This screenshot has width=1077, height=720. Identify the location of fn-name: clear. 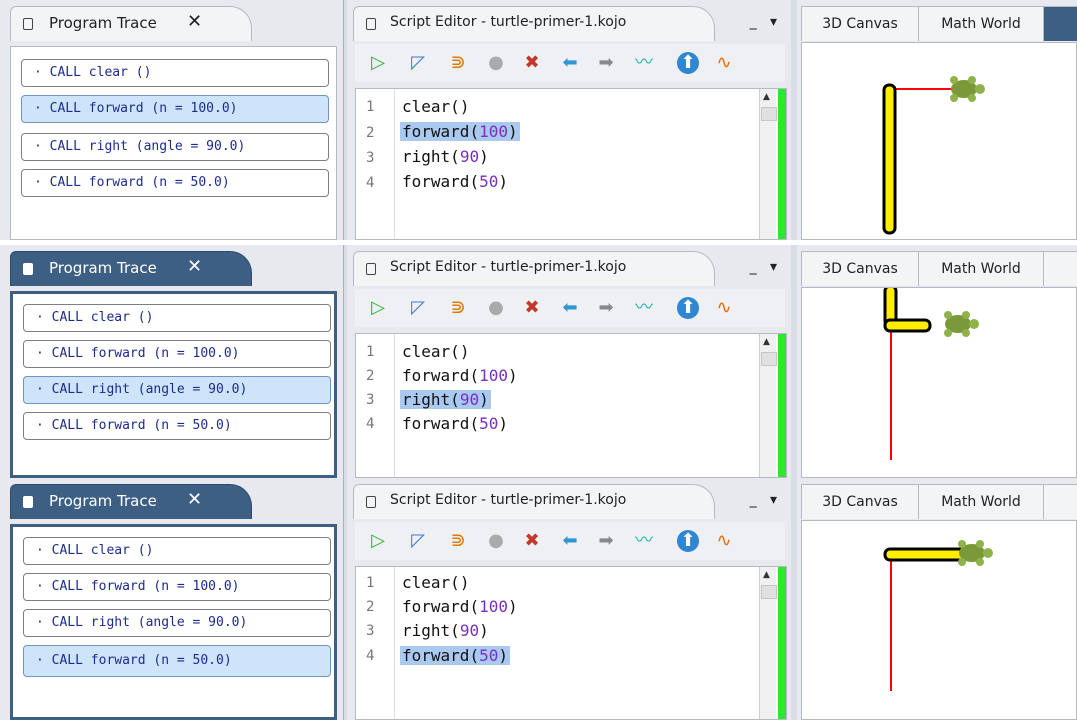
(426, 351).